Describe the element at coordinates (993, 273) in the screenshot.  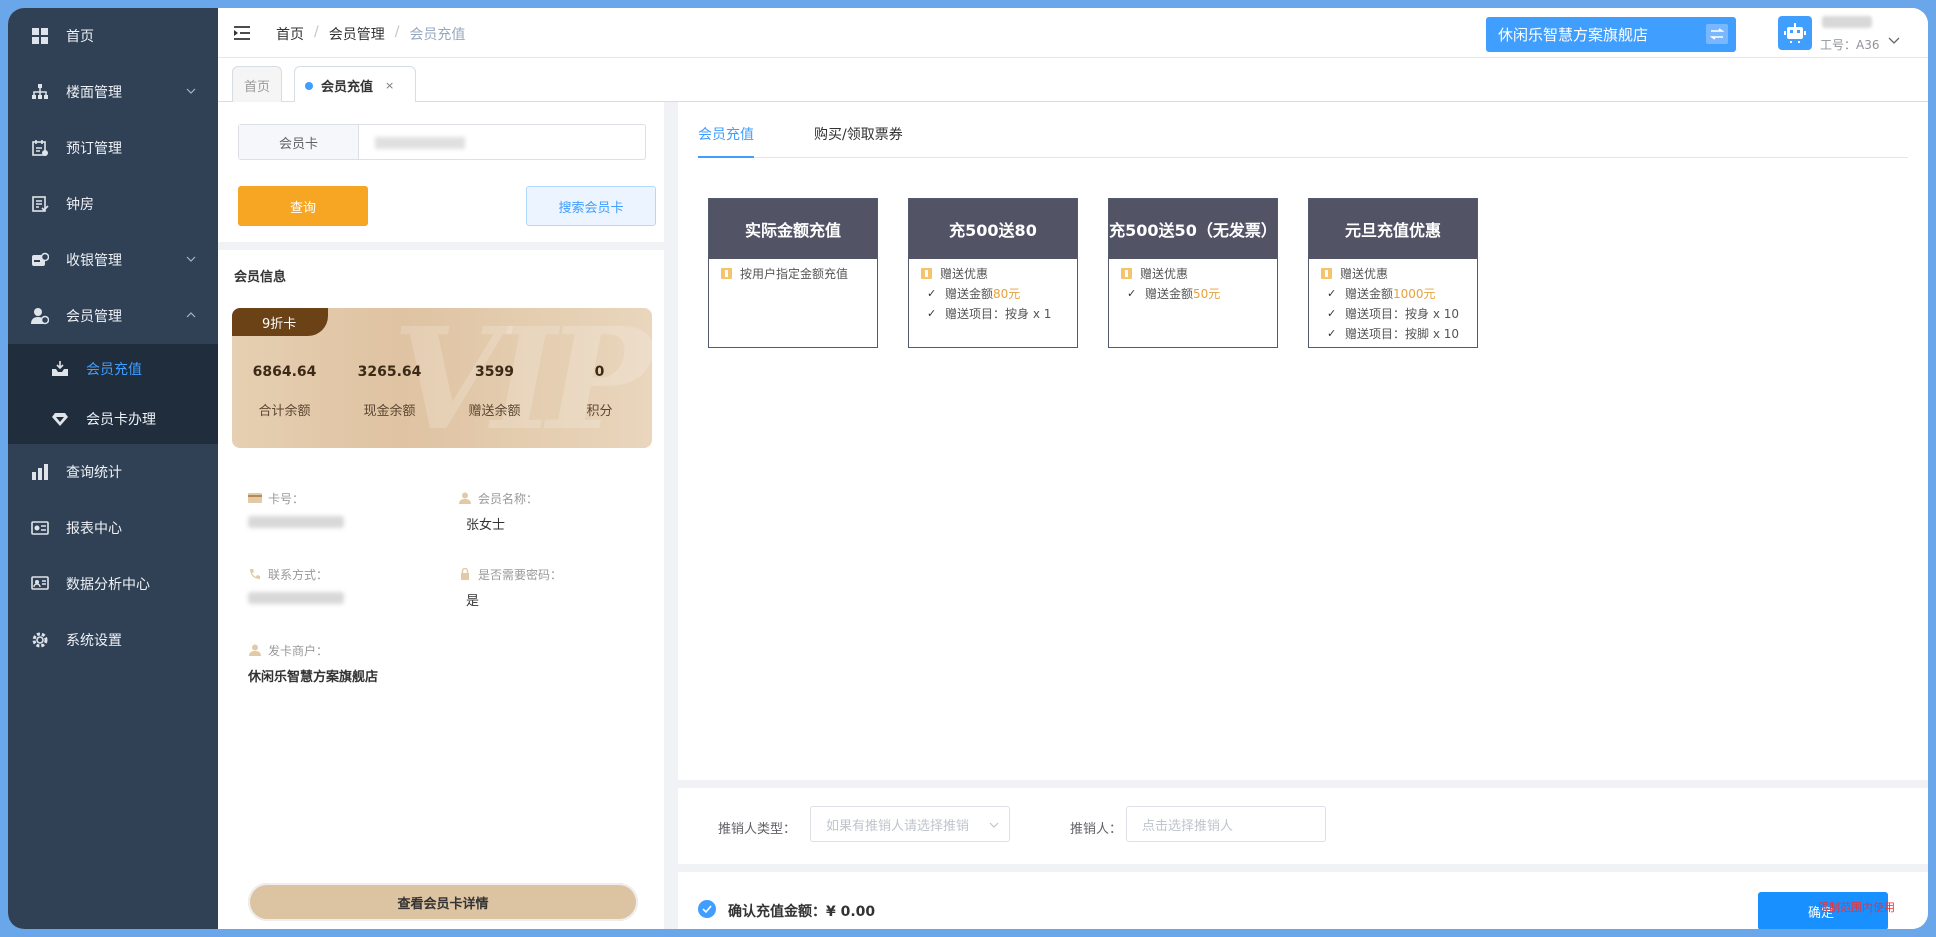
I see `package-card: 充500送80 赠送优惠 ✓ 赠送金额 80元 ✓ 赠送项目：按身 x 1` at that location.